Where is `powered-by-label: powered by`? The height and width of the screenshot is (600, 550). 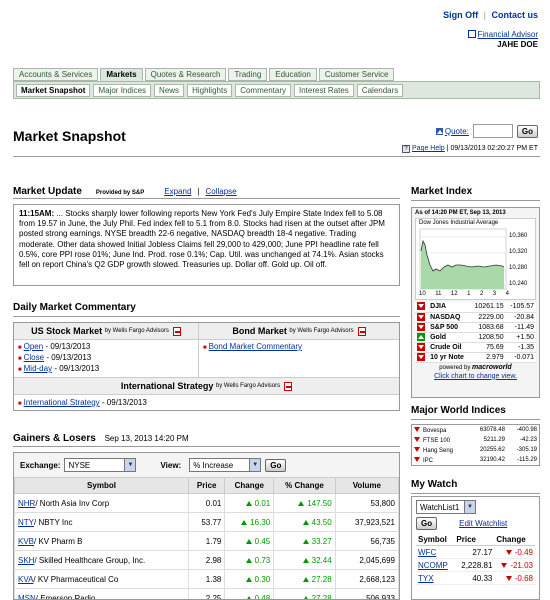
powered-by-label: powered by is located at coordinates (455, 367).